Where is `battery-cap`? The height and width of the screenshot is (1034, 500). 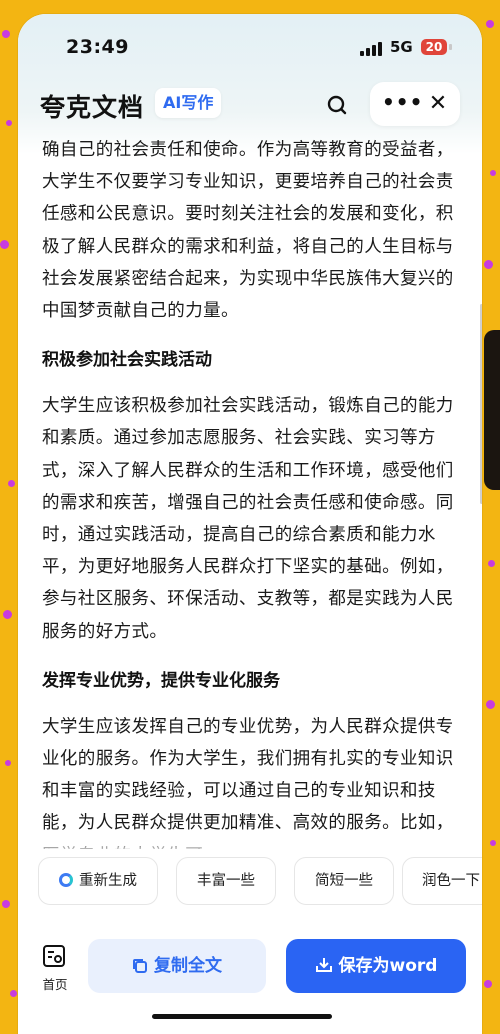 battery-cap is located at coordinates (450, 47).